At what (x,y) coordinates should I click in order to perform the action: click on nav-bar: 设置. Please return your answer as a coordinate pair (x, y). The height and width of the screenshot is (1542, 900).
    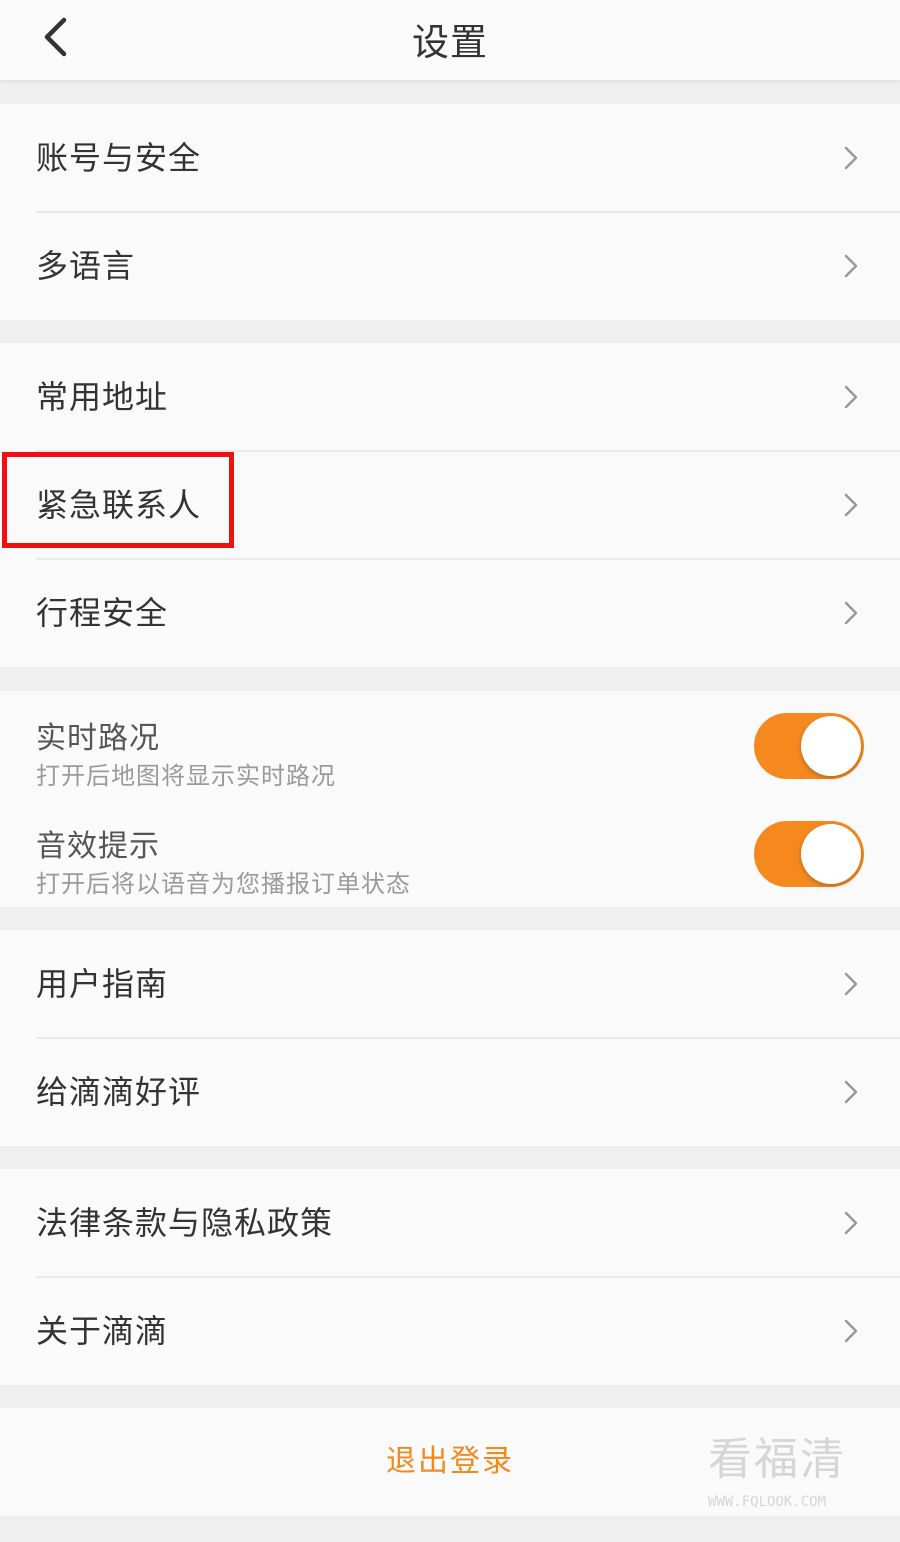
    Looking at the image, I should click on (450, 40).